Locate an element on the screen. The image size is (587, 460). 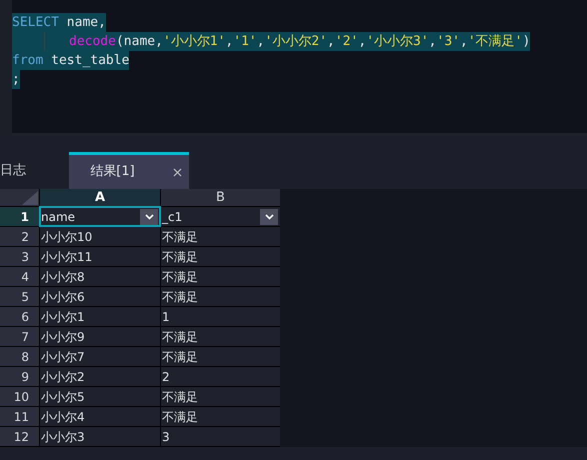
table-cell: 小小尔3 is located at coordinates (100, 436).